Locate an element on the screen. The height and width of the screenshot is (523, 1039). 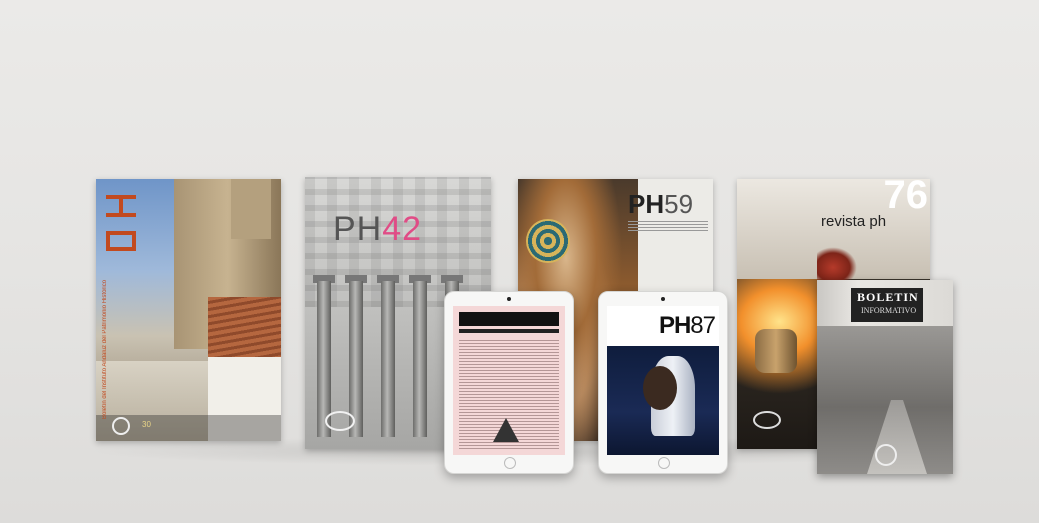
cover-subtitle-lines is located at coordinates (668, 227).